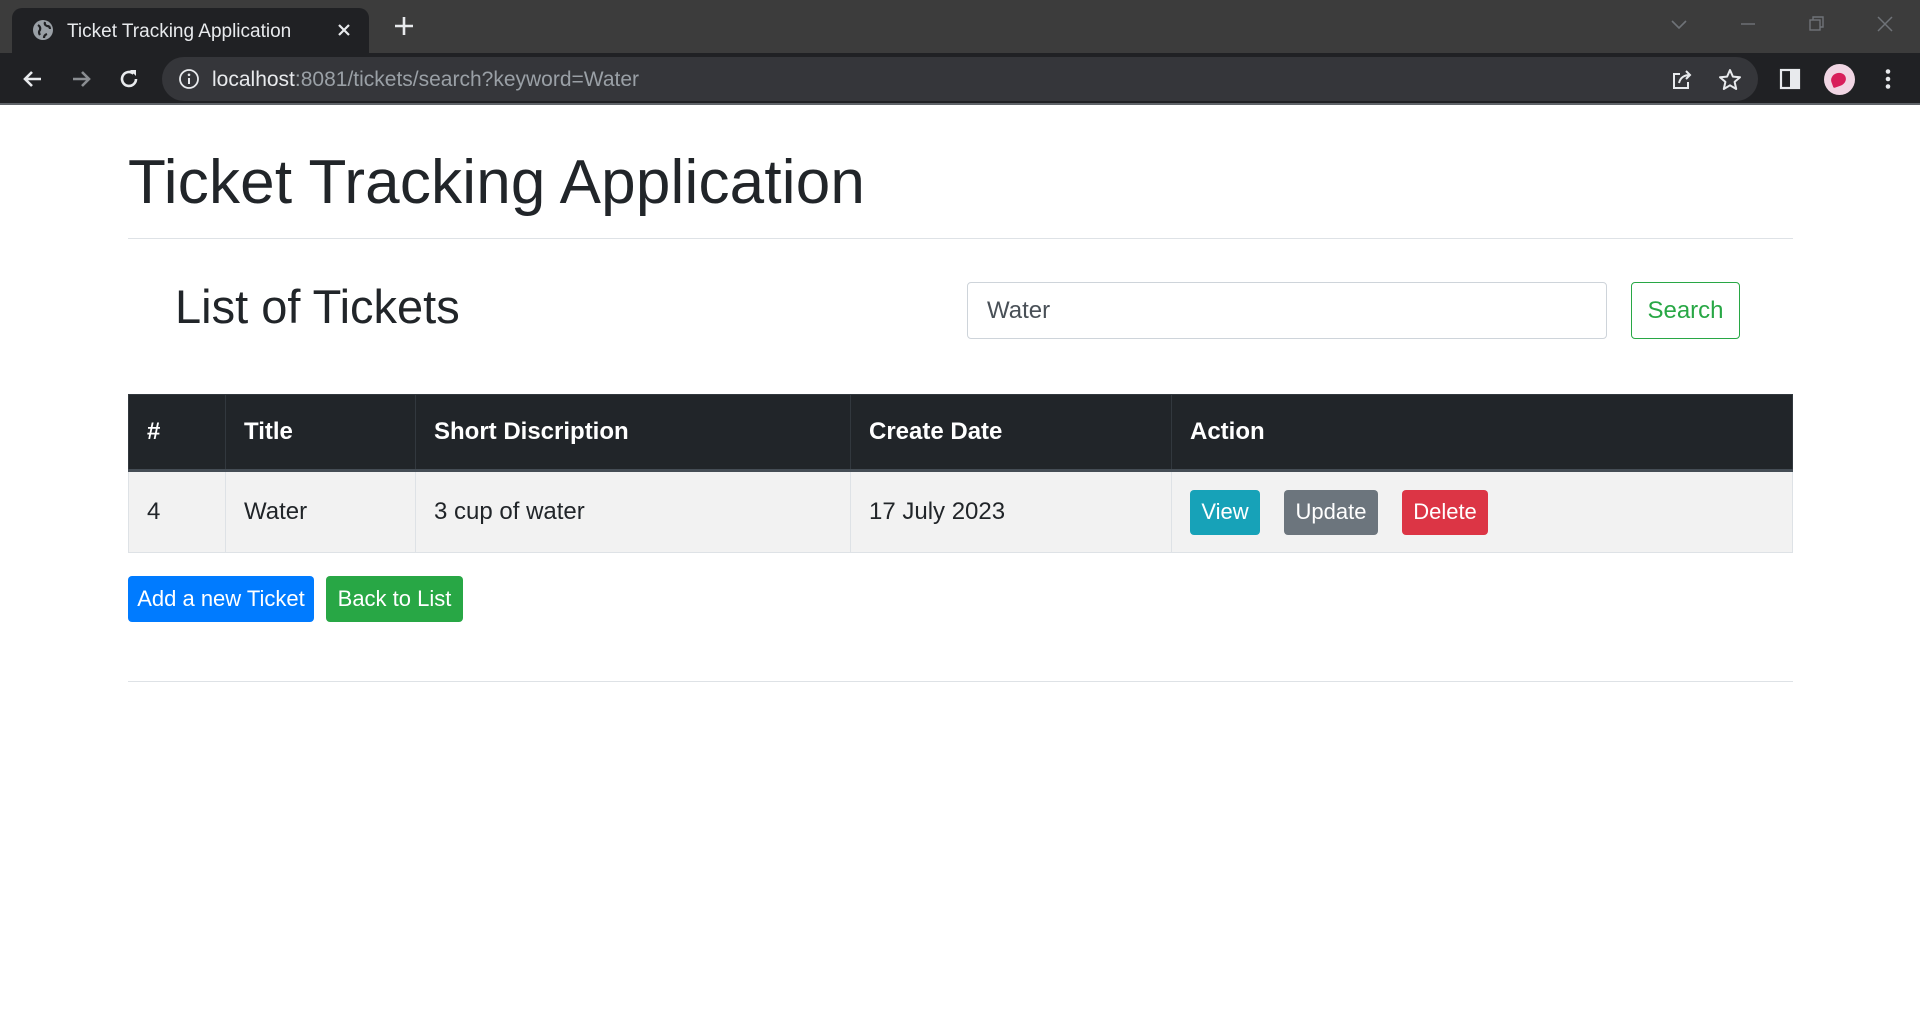 Image resolution: width=1920 pixels, height=1009 pixels. I want to click on view-button: View, so click(1225, 512).